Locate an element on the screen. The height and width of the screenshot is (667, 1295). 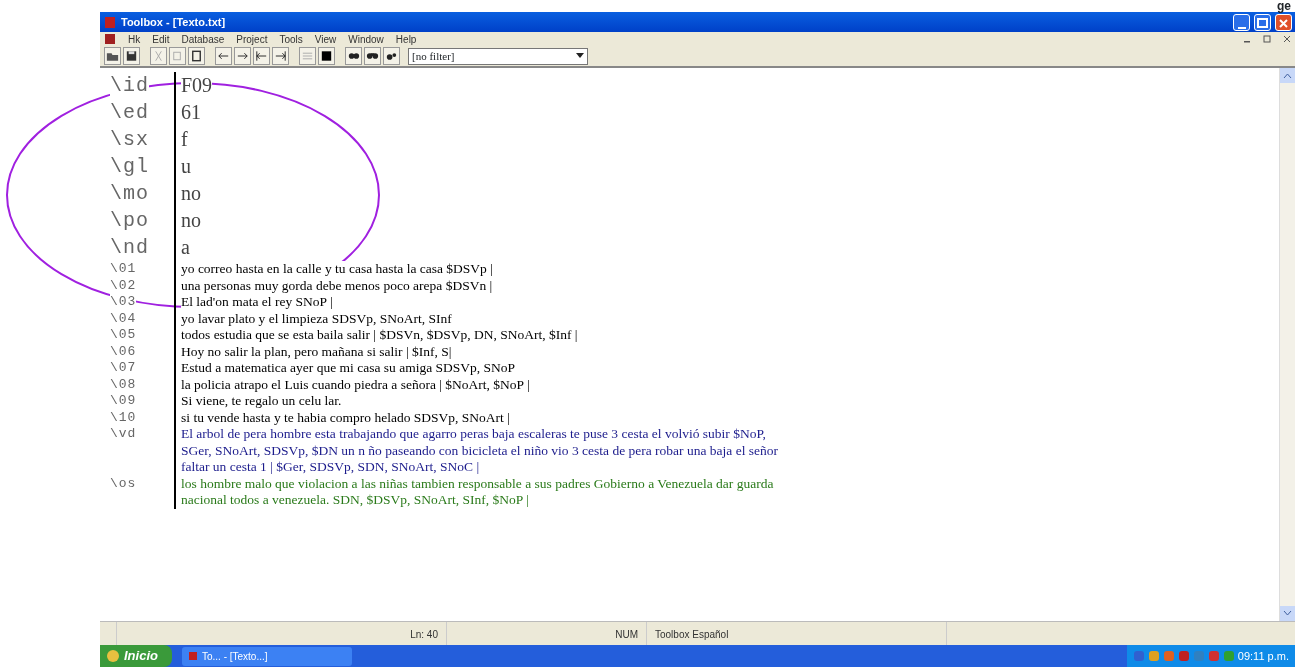
record-text: todos estudia que se esta baila salir | $DSVn, $DSVp, DN, SNoArt, $Inf | is located at coordinates (379, 335).